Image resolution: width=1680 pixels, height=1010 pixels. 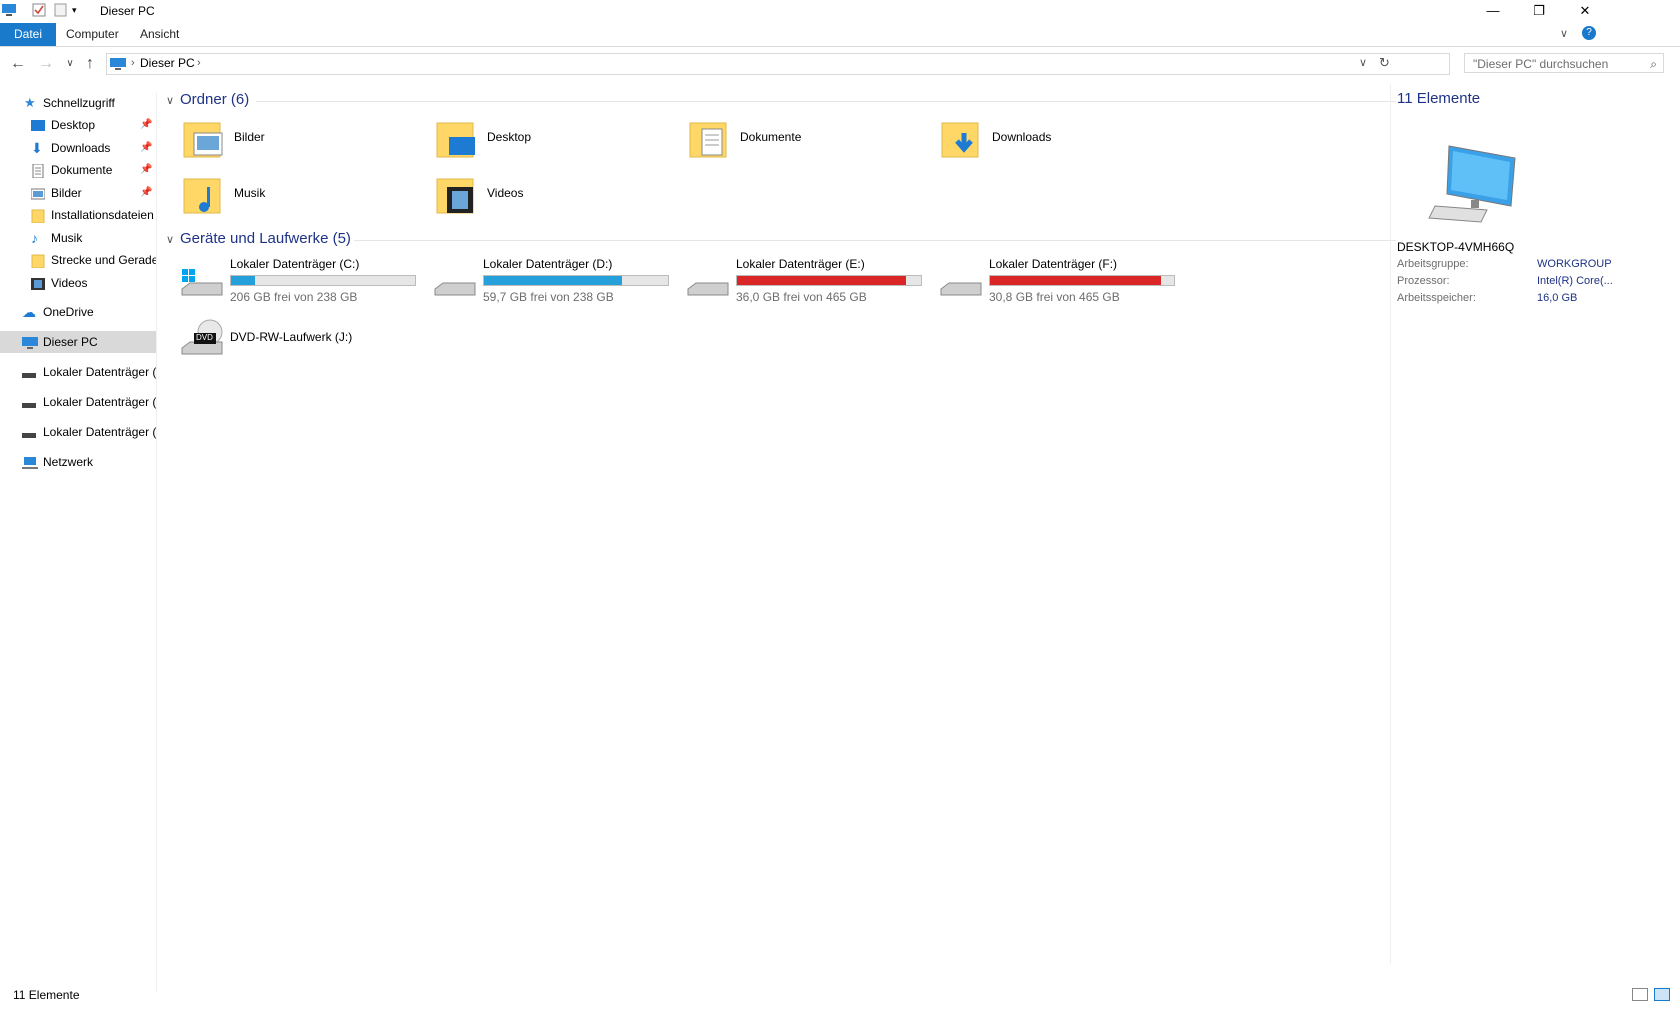 What do you see at coordinates (555, 197) in the screenshot?
I see `folder-tile-videos: Videos` at bounding box center [555, 197].